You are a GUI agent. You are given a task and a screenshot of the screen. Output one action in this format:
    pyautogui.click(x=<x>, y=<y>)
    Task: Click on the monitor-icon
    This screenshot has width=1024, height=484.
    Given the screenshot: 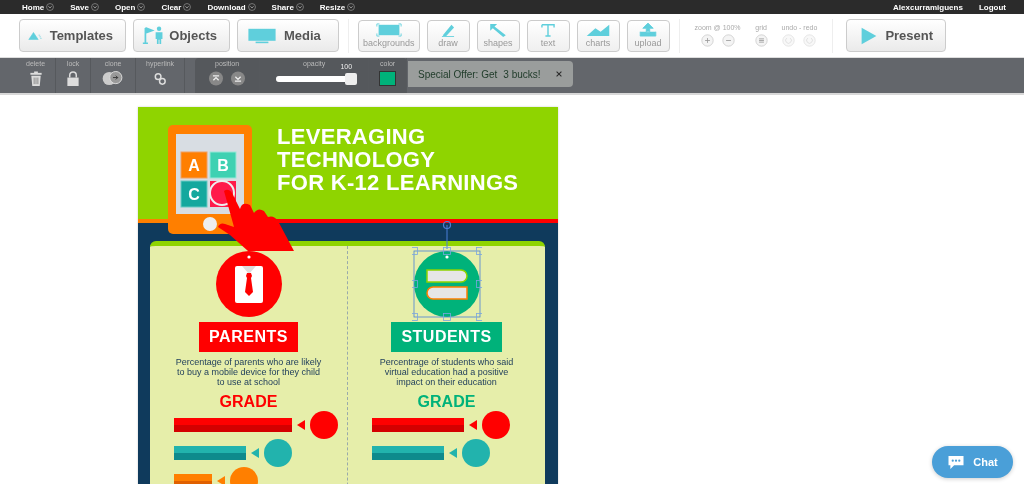 What is the action you would take?
    pyautogui.click(x=262, y=35)
    